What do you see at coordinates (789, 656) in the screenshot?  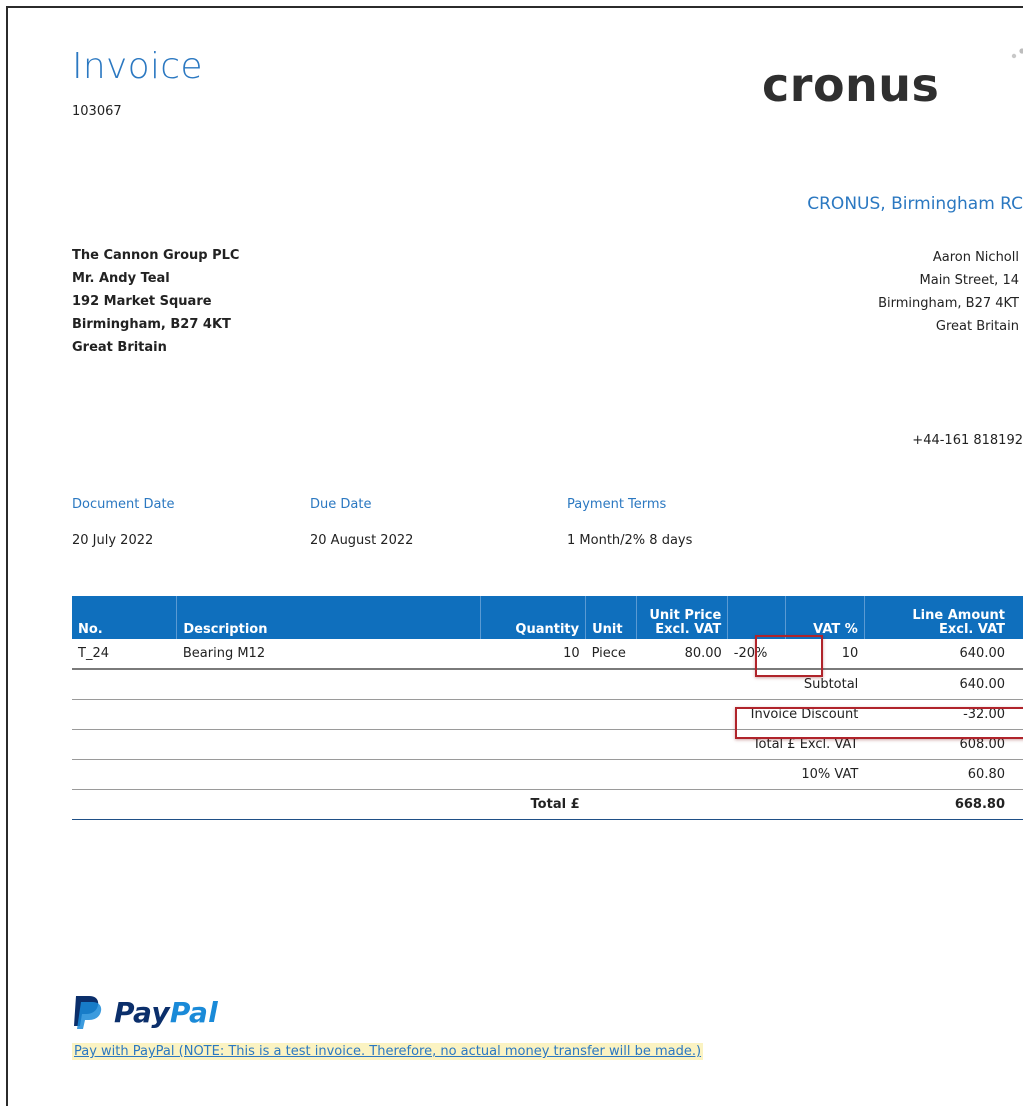 I see `discount-highlight-box` at bounding box center [789, 656].